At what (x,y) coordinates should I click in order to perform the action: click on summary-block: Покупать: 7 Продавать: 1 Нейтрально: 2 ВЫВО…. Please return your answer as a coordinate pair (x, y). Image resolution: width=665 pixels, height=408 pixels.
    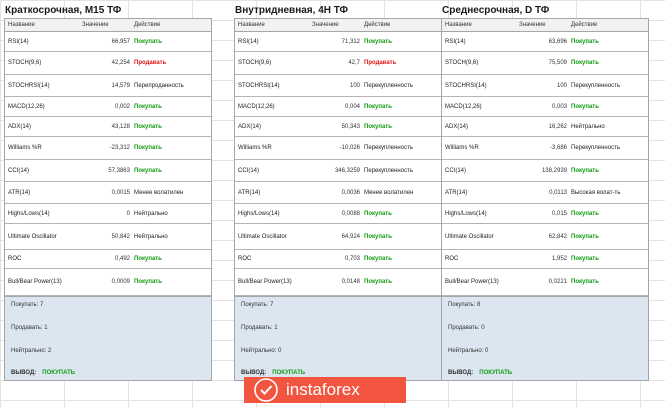
    Looking at the image, I should click on (108, 338).